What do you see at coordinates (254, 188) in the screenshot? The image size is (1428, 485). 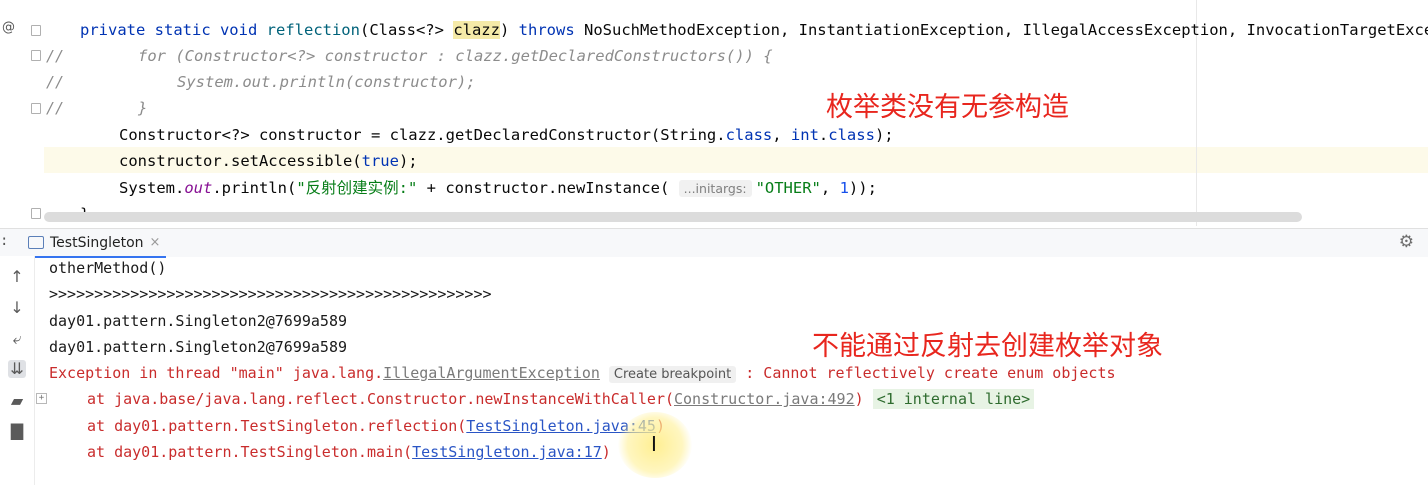 I see `code-text: .println(` at bounding box center [254, 188].